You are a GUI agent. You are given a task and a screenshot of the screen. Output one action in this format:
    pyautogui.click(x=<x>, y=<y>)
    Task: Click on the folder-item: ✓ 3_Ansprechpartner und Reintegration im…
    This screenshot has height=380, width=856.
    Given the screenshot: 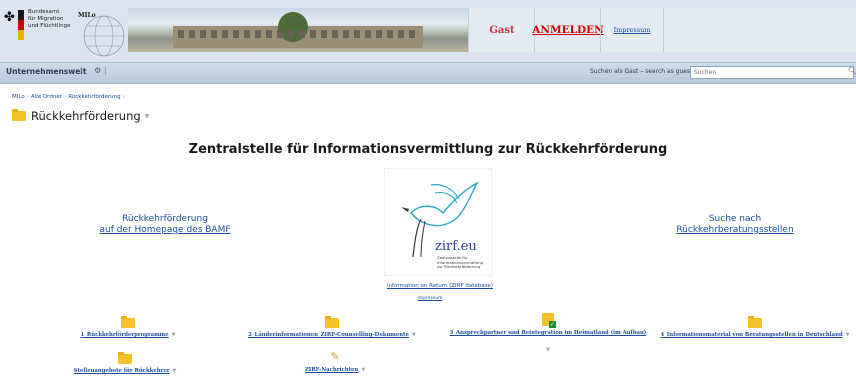 What is the action you would take?
    pyautogui.click(x=548, y=332)
    